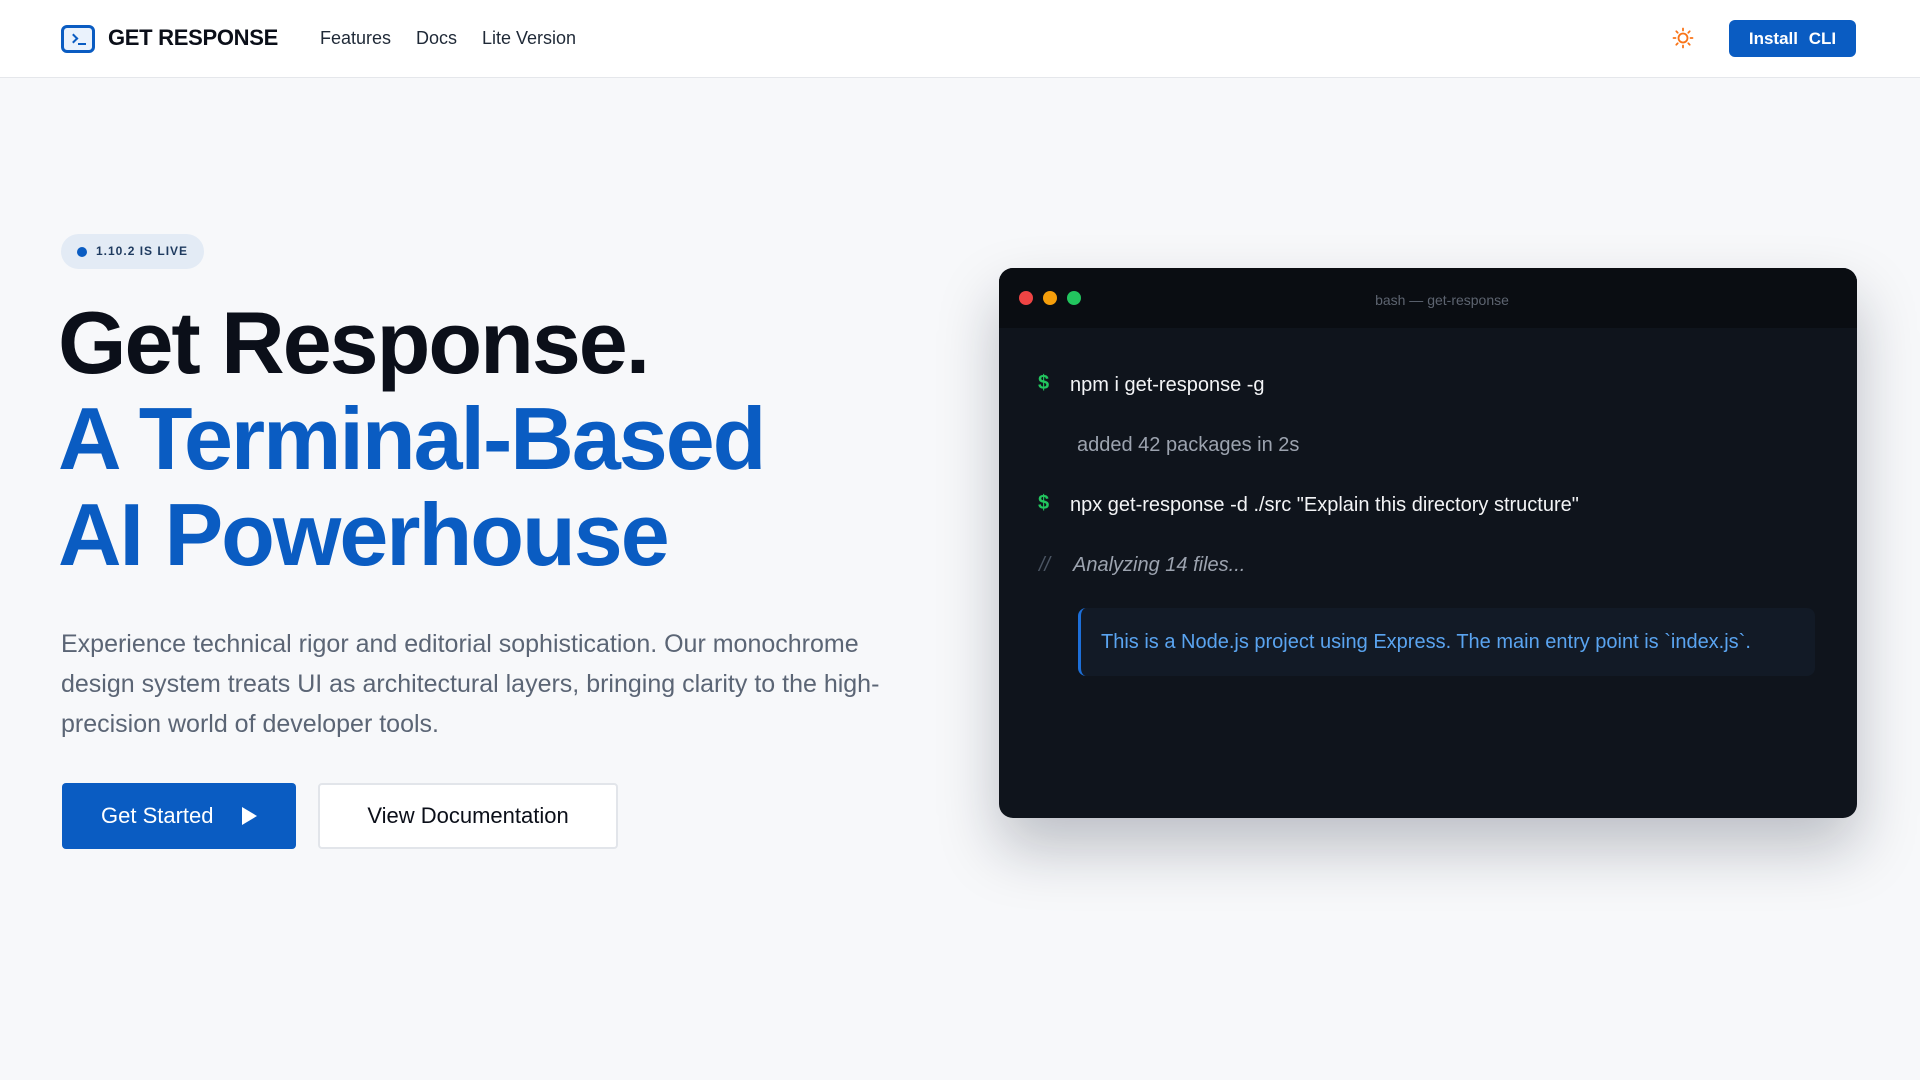  I want to click on headline-line-1: Get Response., so click(354, 342).